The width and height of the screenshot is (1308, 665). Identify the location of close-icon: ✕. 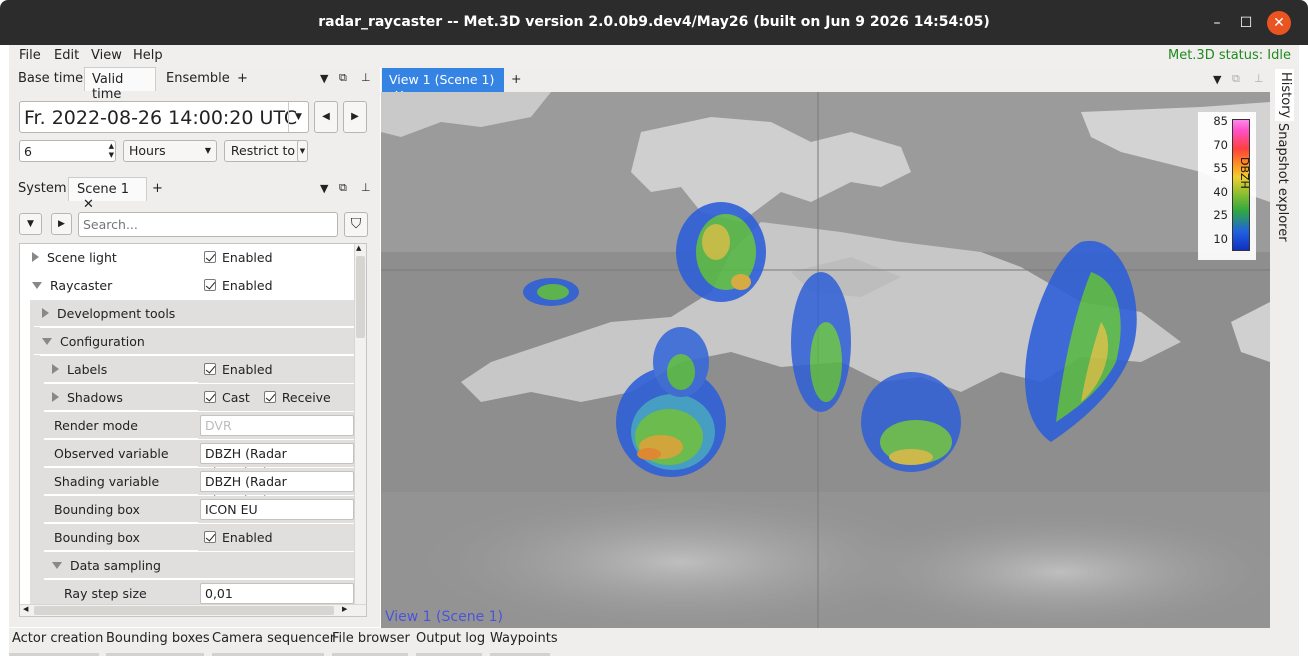
(88, 204).